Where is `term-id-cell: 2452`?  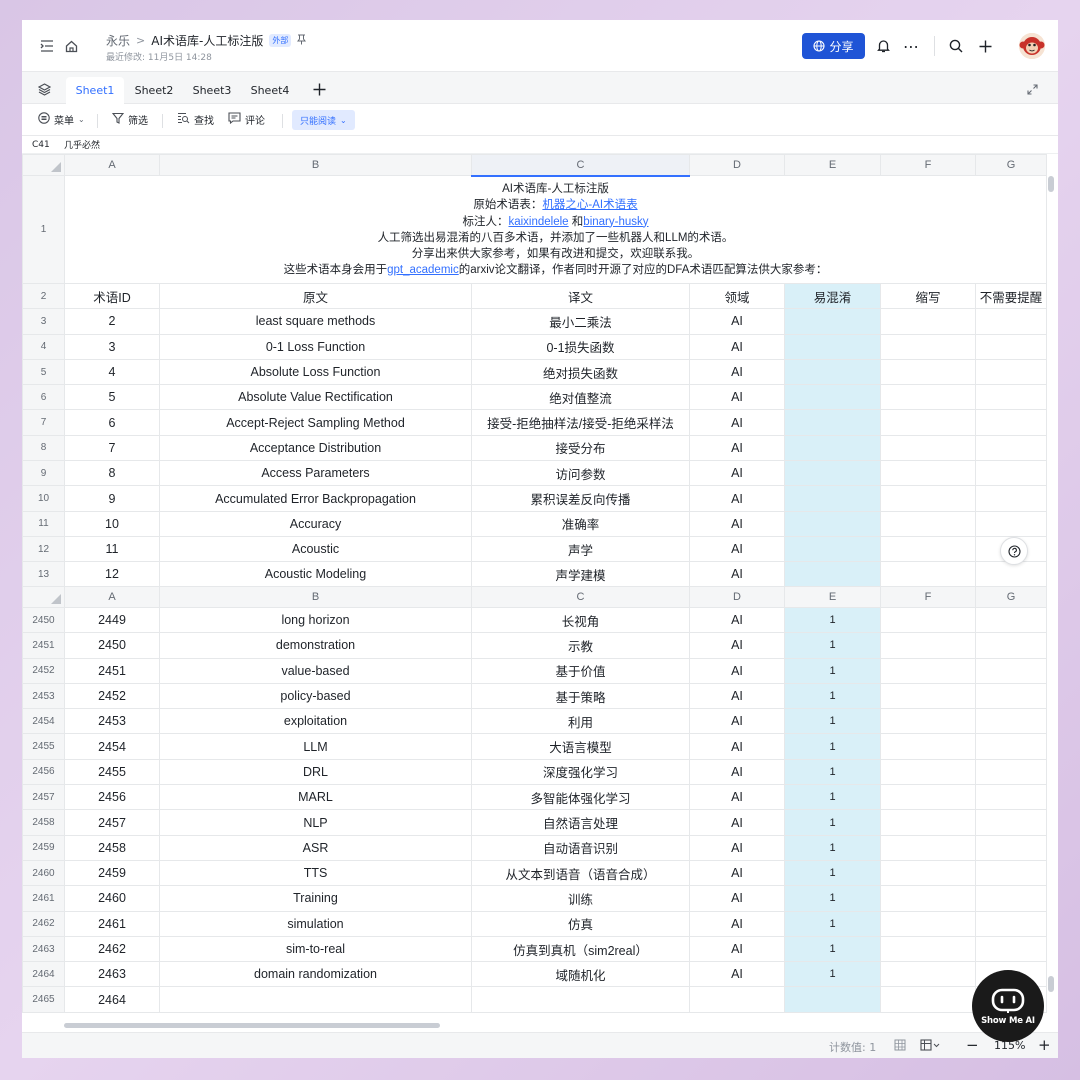 term-id-cell: 2452 is located at coordinates (112, 696).